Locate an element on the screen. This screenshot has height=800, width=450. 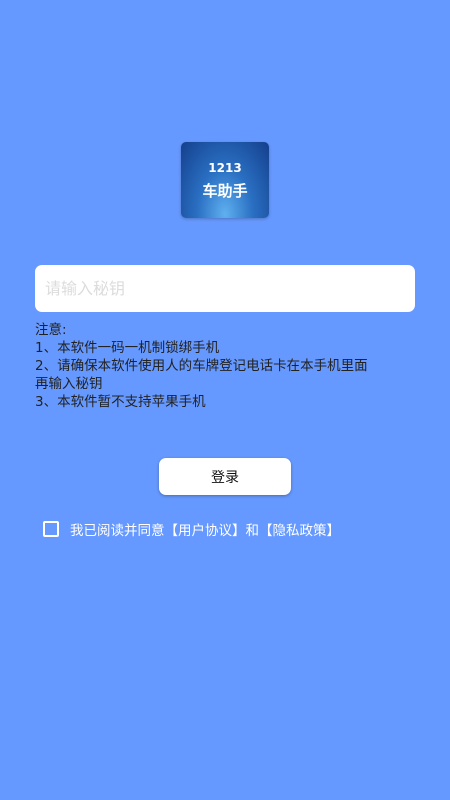
notice-title: 注意: is located at coordinates (51, 330).